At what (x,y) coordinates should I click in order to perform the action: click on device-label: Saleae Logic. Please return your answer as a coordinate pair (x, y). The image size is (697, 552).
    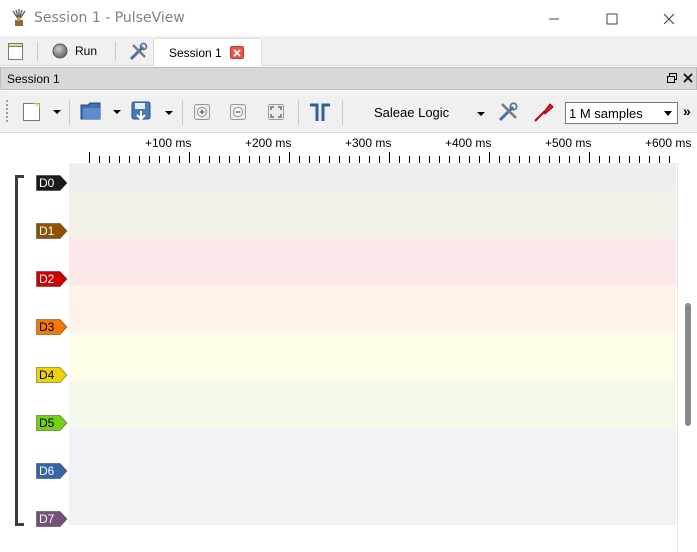
    Looking at the image, I should click on (412, 112).